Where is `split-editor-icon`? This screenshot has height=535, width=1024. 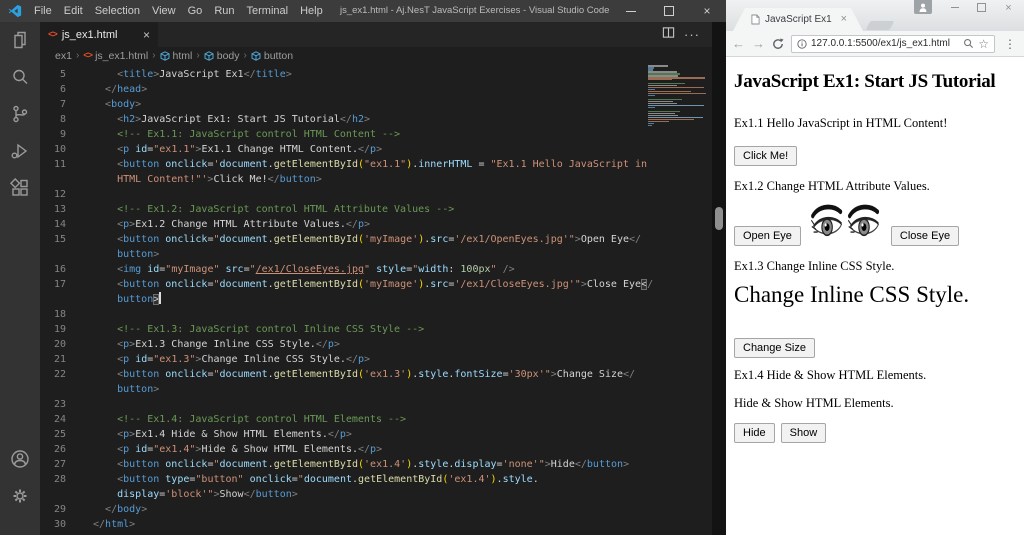
split-editor-icon is located at coordinates (668, 35).